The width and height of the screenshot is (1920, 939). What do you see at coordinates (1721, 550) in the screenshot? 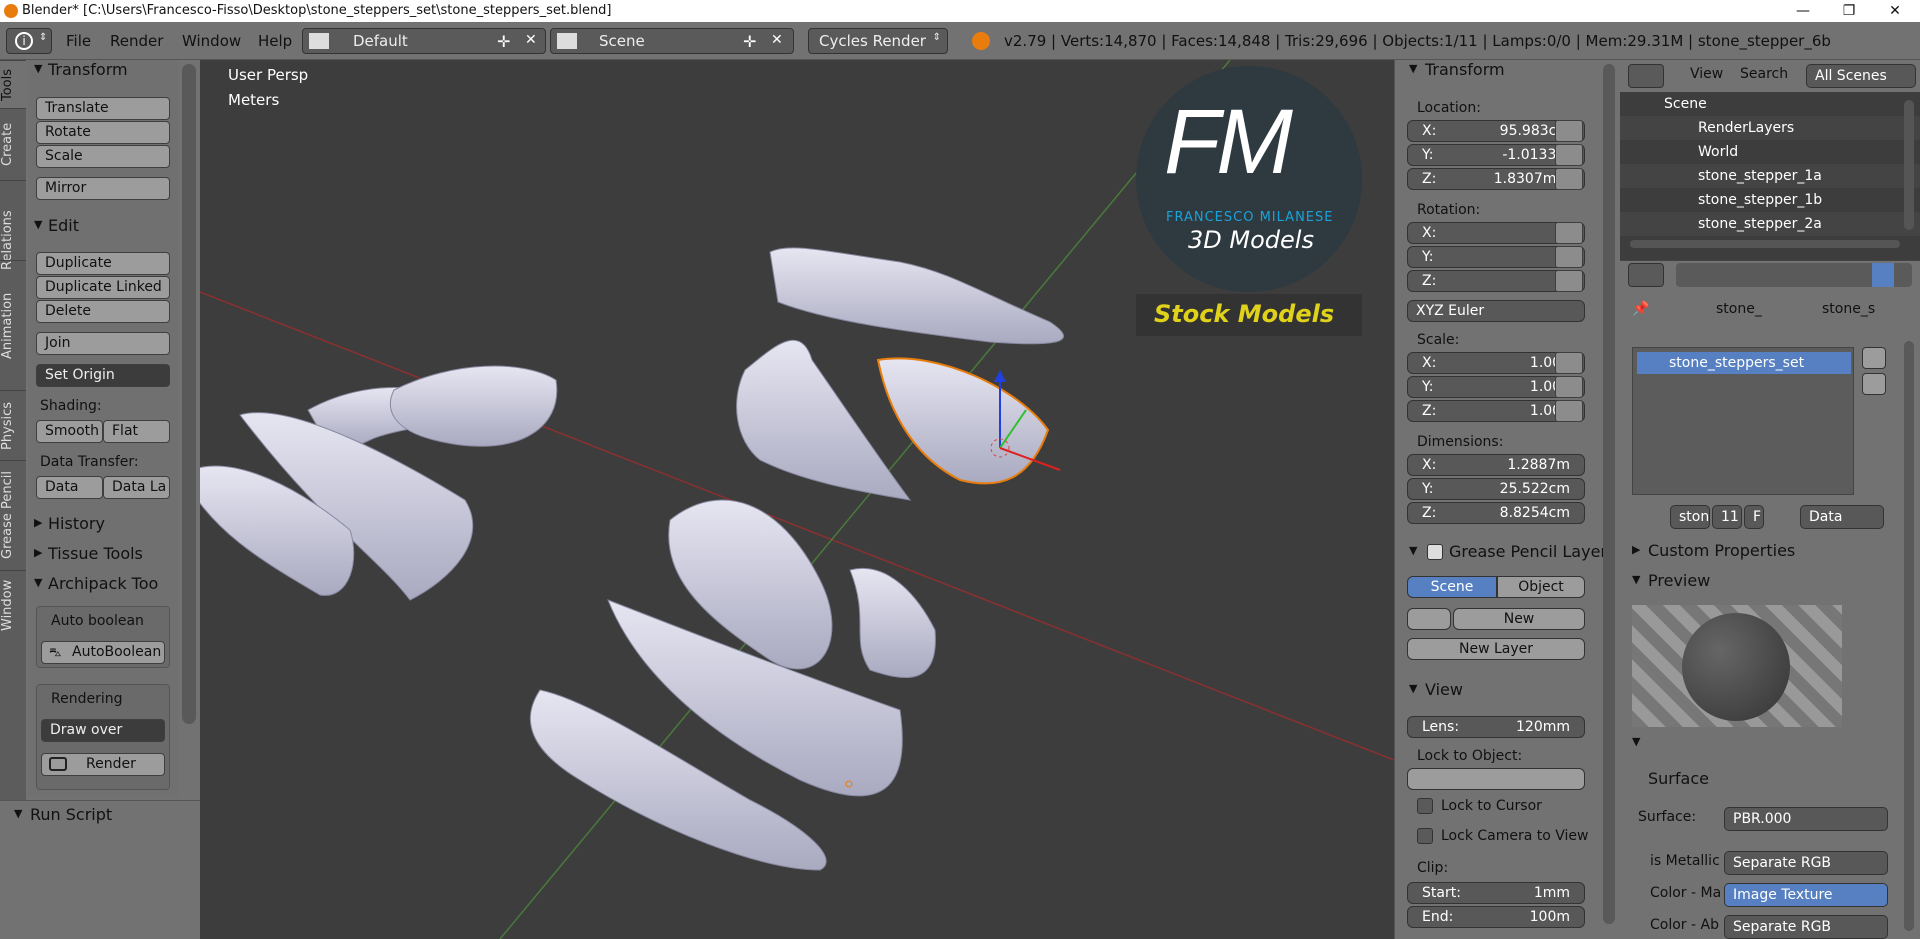
I see `custom-properties-header: Custom Properties` at bounding box center [1721, 550].